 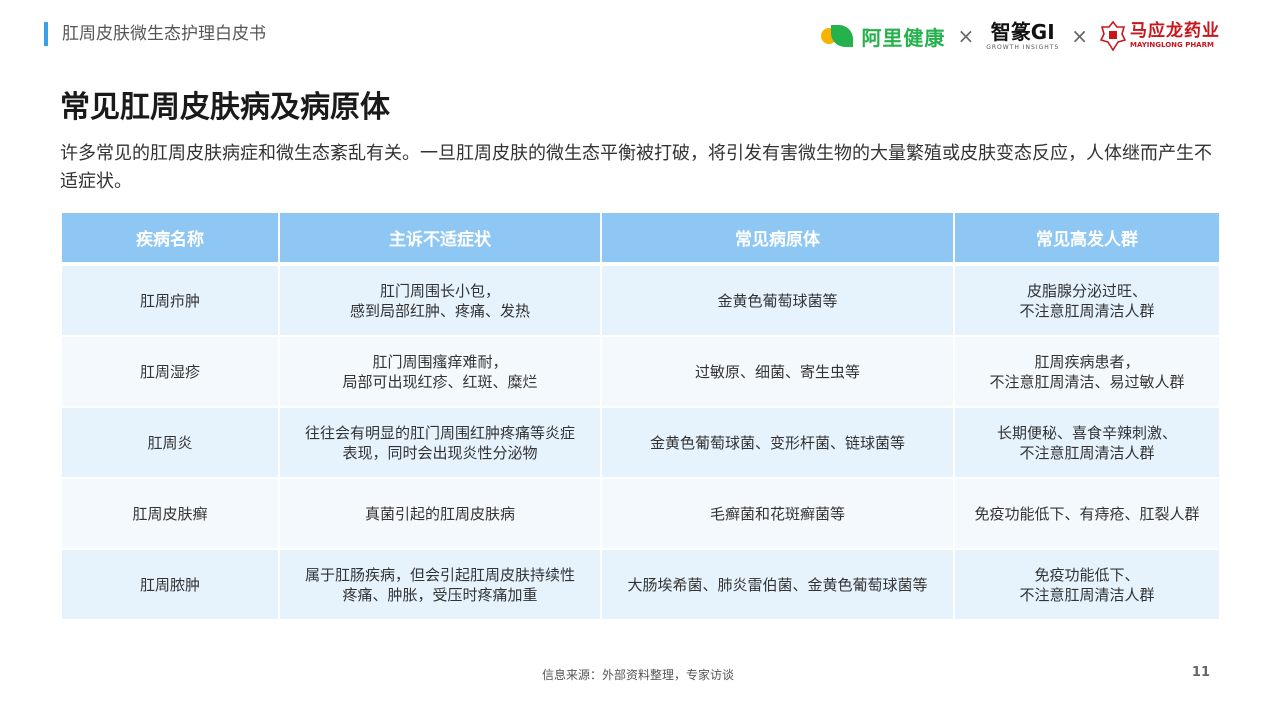 I want to click on column-header-disease: 疾病名称, so click(x=171, y=237).